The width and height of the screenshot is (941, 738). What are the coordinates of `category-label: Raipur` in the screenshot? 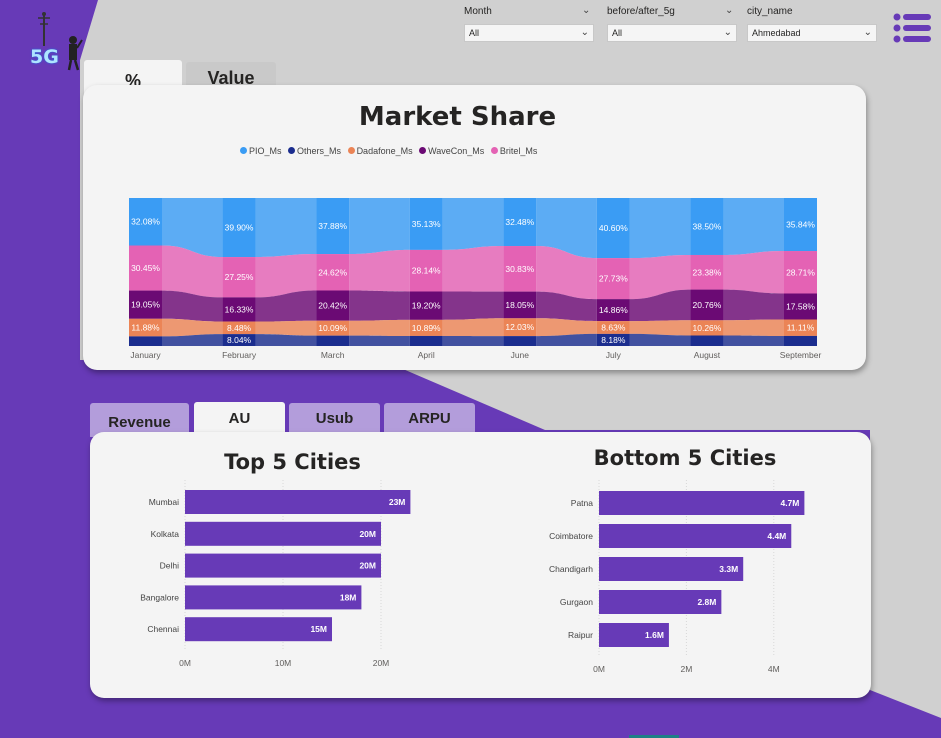 It's located at (580, 635).